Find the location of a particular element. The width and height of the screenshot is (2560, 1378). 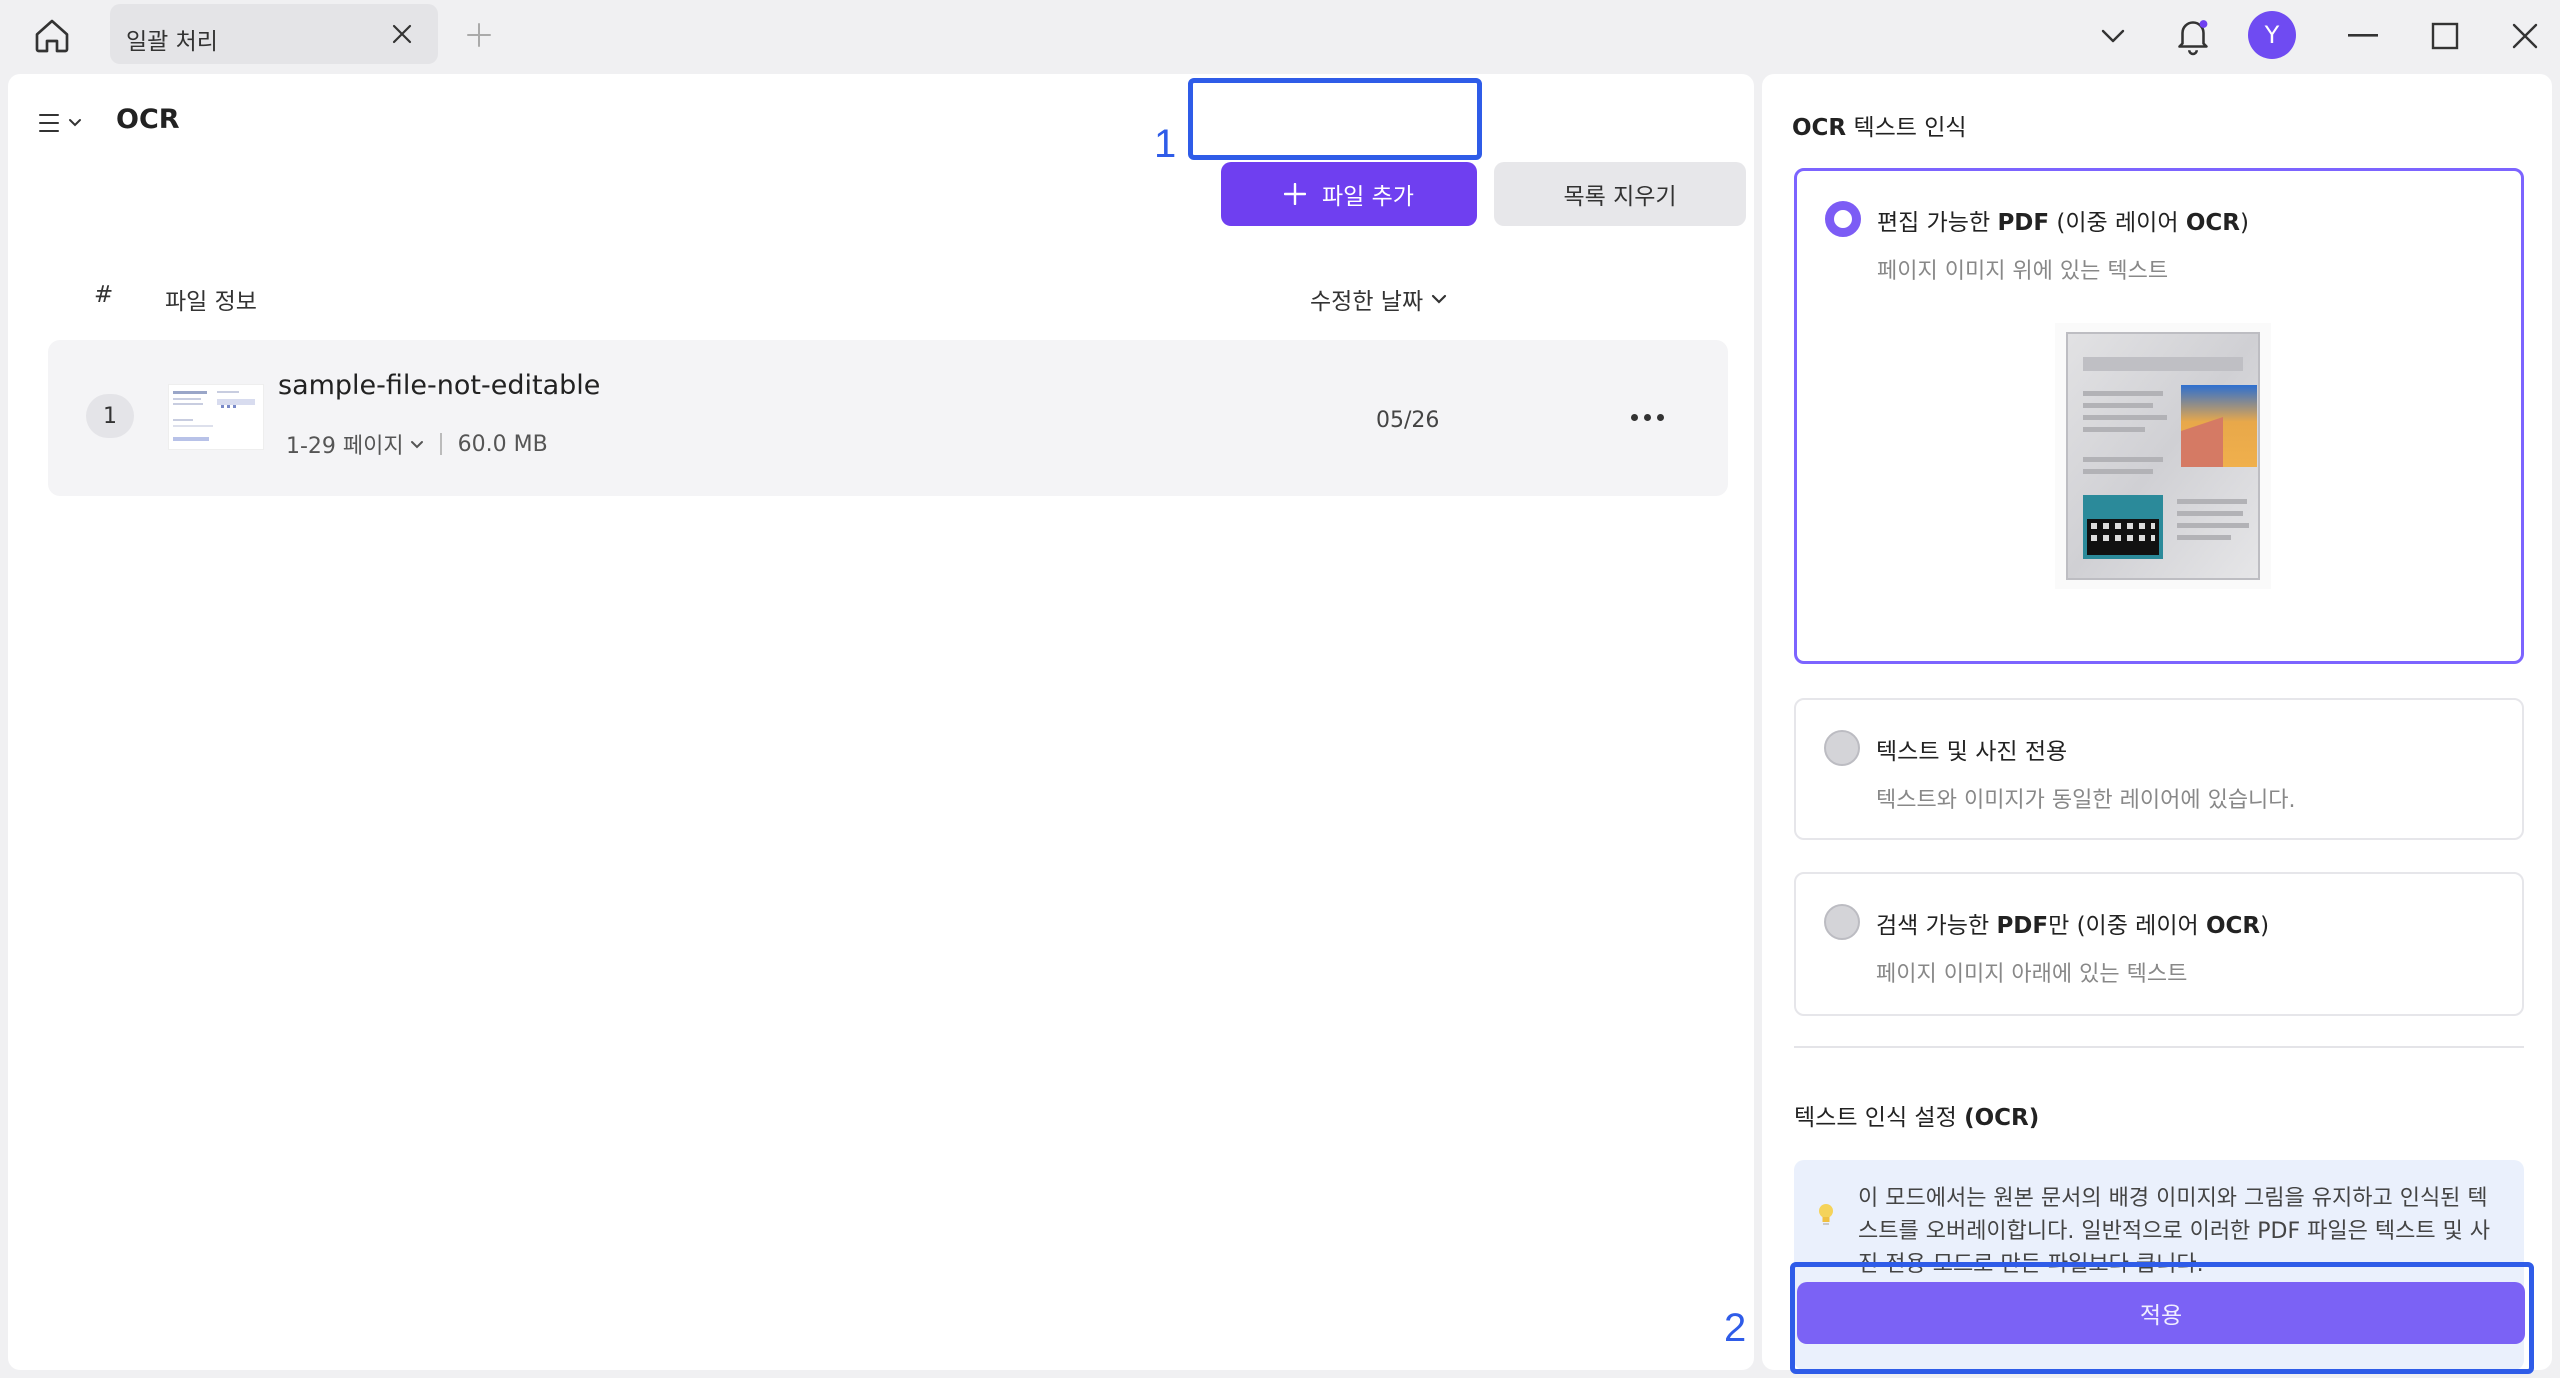

home-icon is located at coordinates (52, 36).